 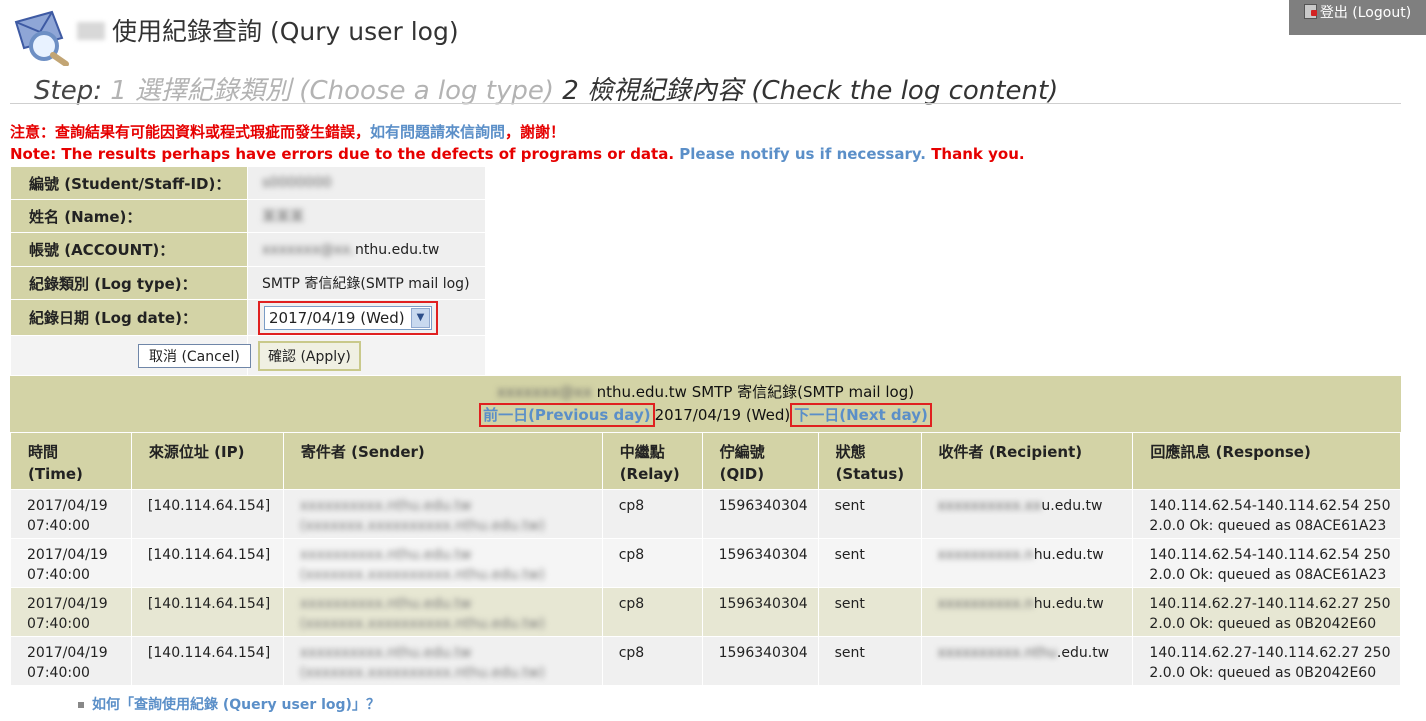 I want to click on logdate-select: 2017/04/19 (Wed) ▼, so click(x=348, y=317).